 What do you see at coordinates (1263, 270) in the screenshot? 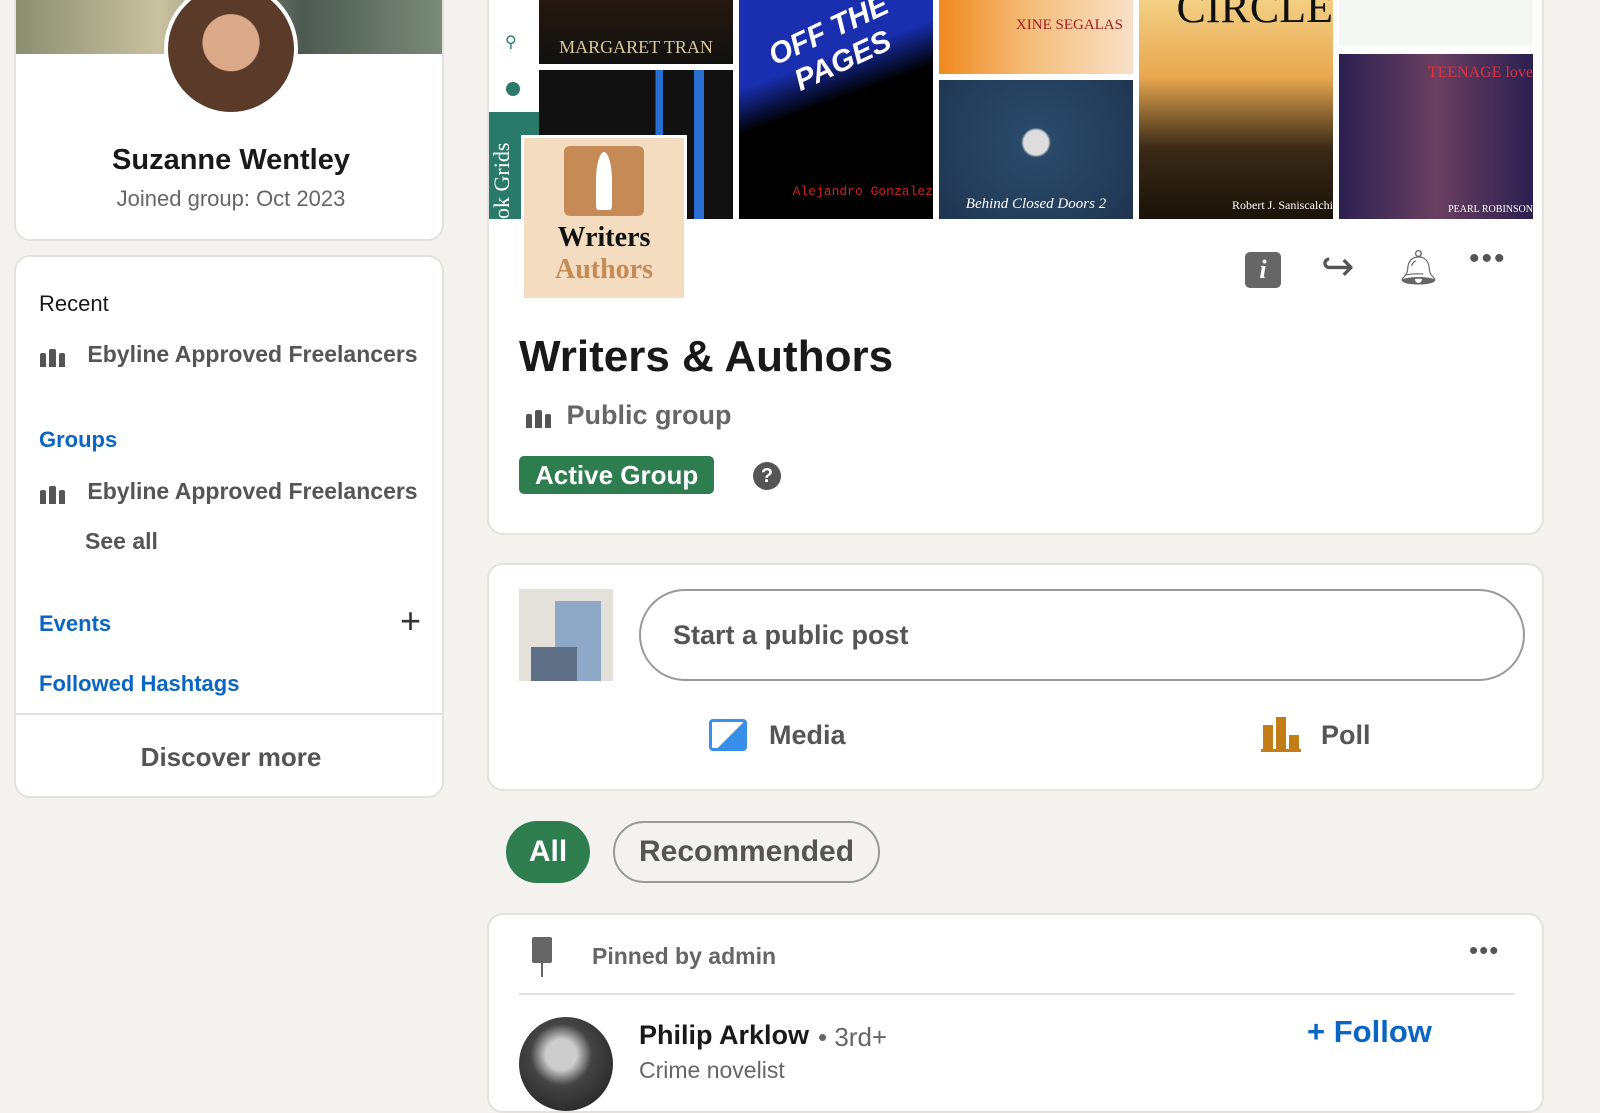
I see `info-icon: i` at bounding box center [1263, 270].